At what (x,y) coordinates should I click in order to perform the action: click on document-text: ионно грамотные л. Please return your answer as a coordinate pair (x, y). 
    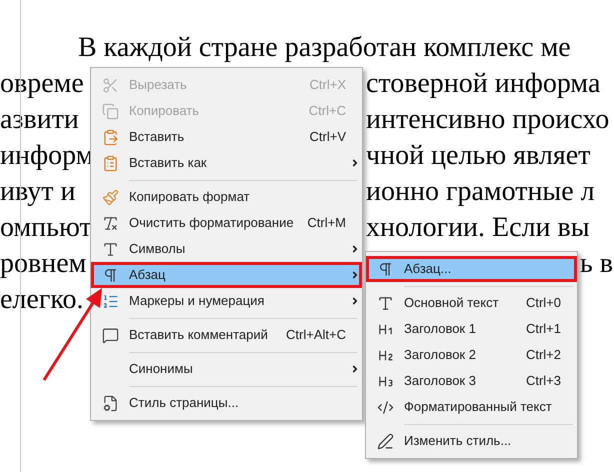
    Looking at the image, I should click on (480, 192).